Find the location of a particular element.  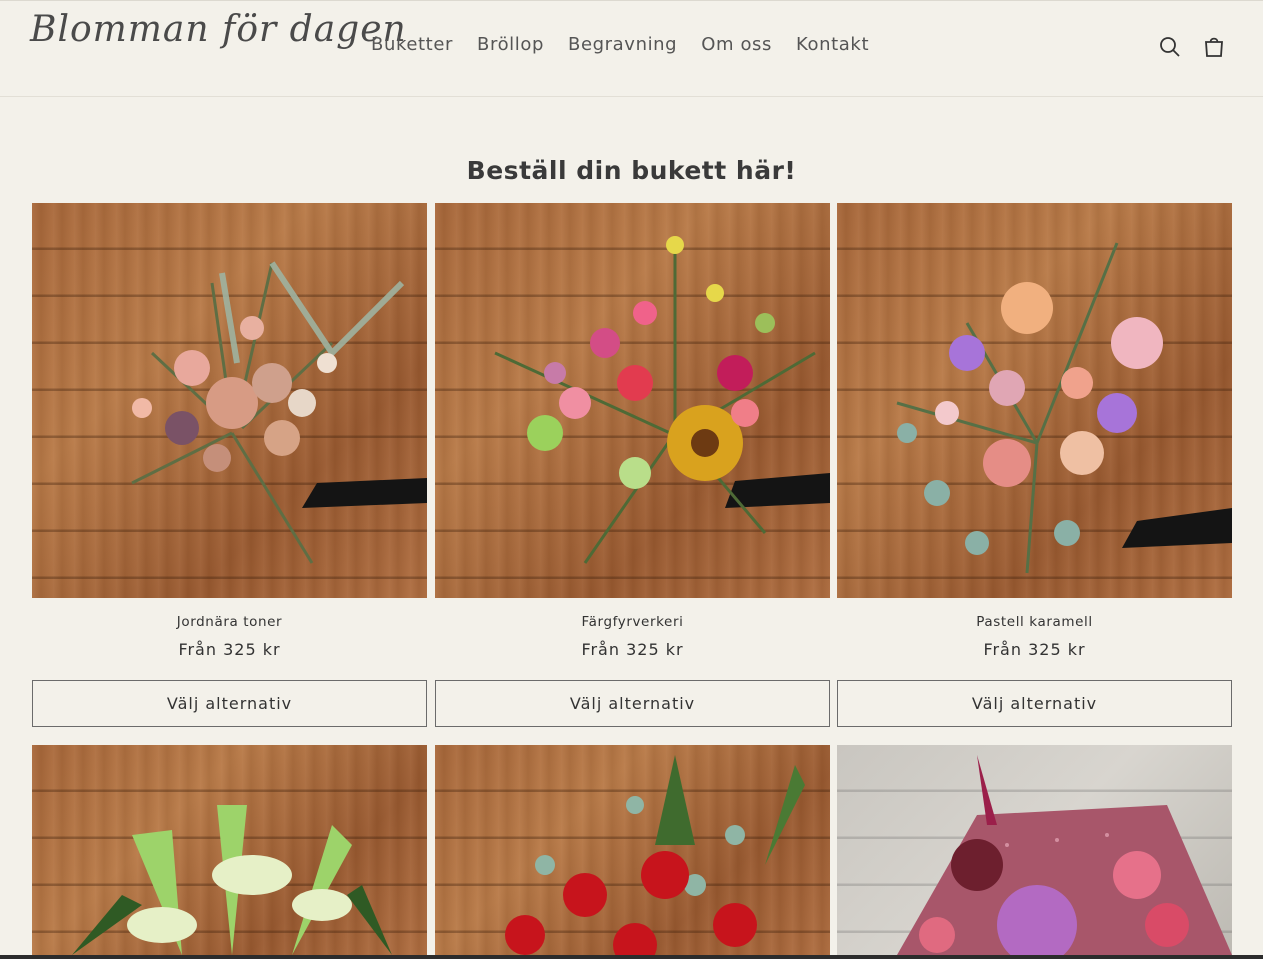

product-title: Pastell karamell is located at coordinates (1034, 622).